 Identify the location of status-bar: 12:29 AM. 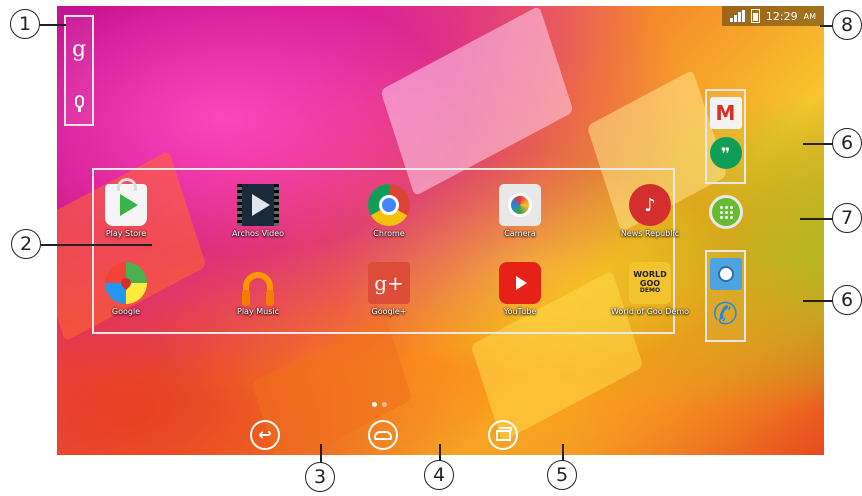
(772, 16).